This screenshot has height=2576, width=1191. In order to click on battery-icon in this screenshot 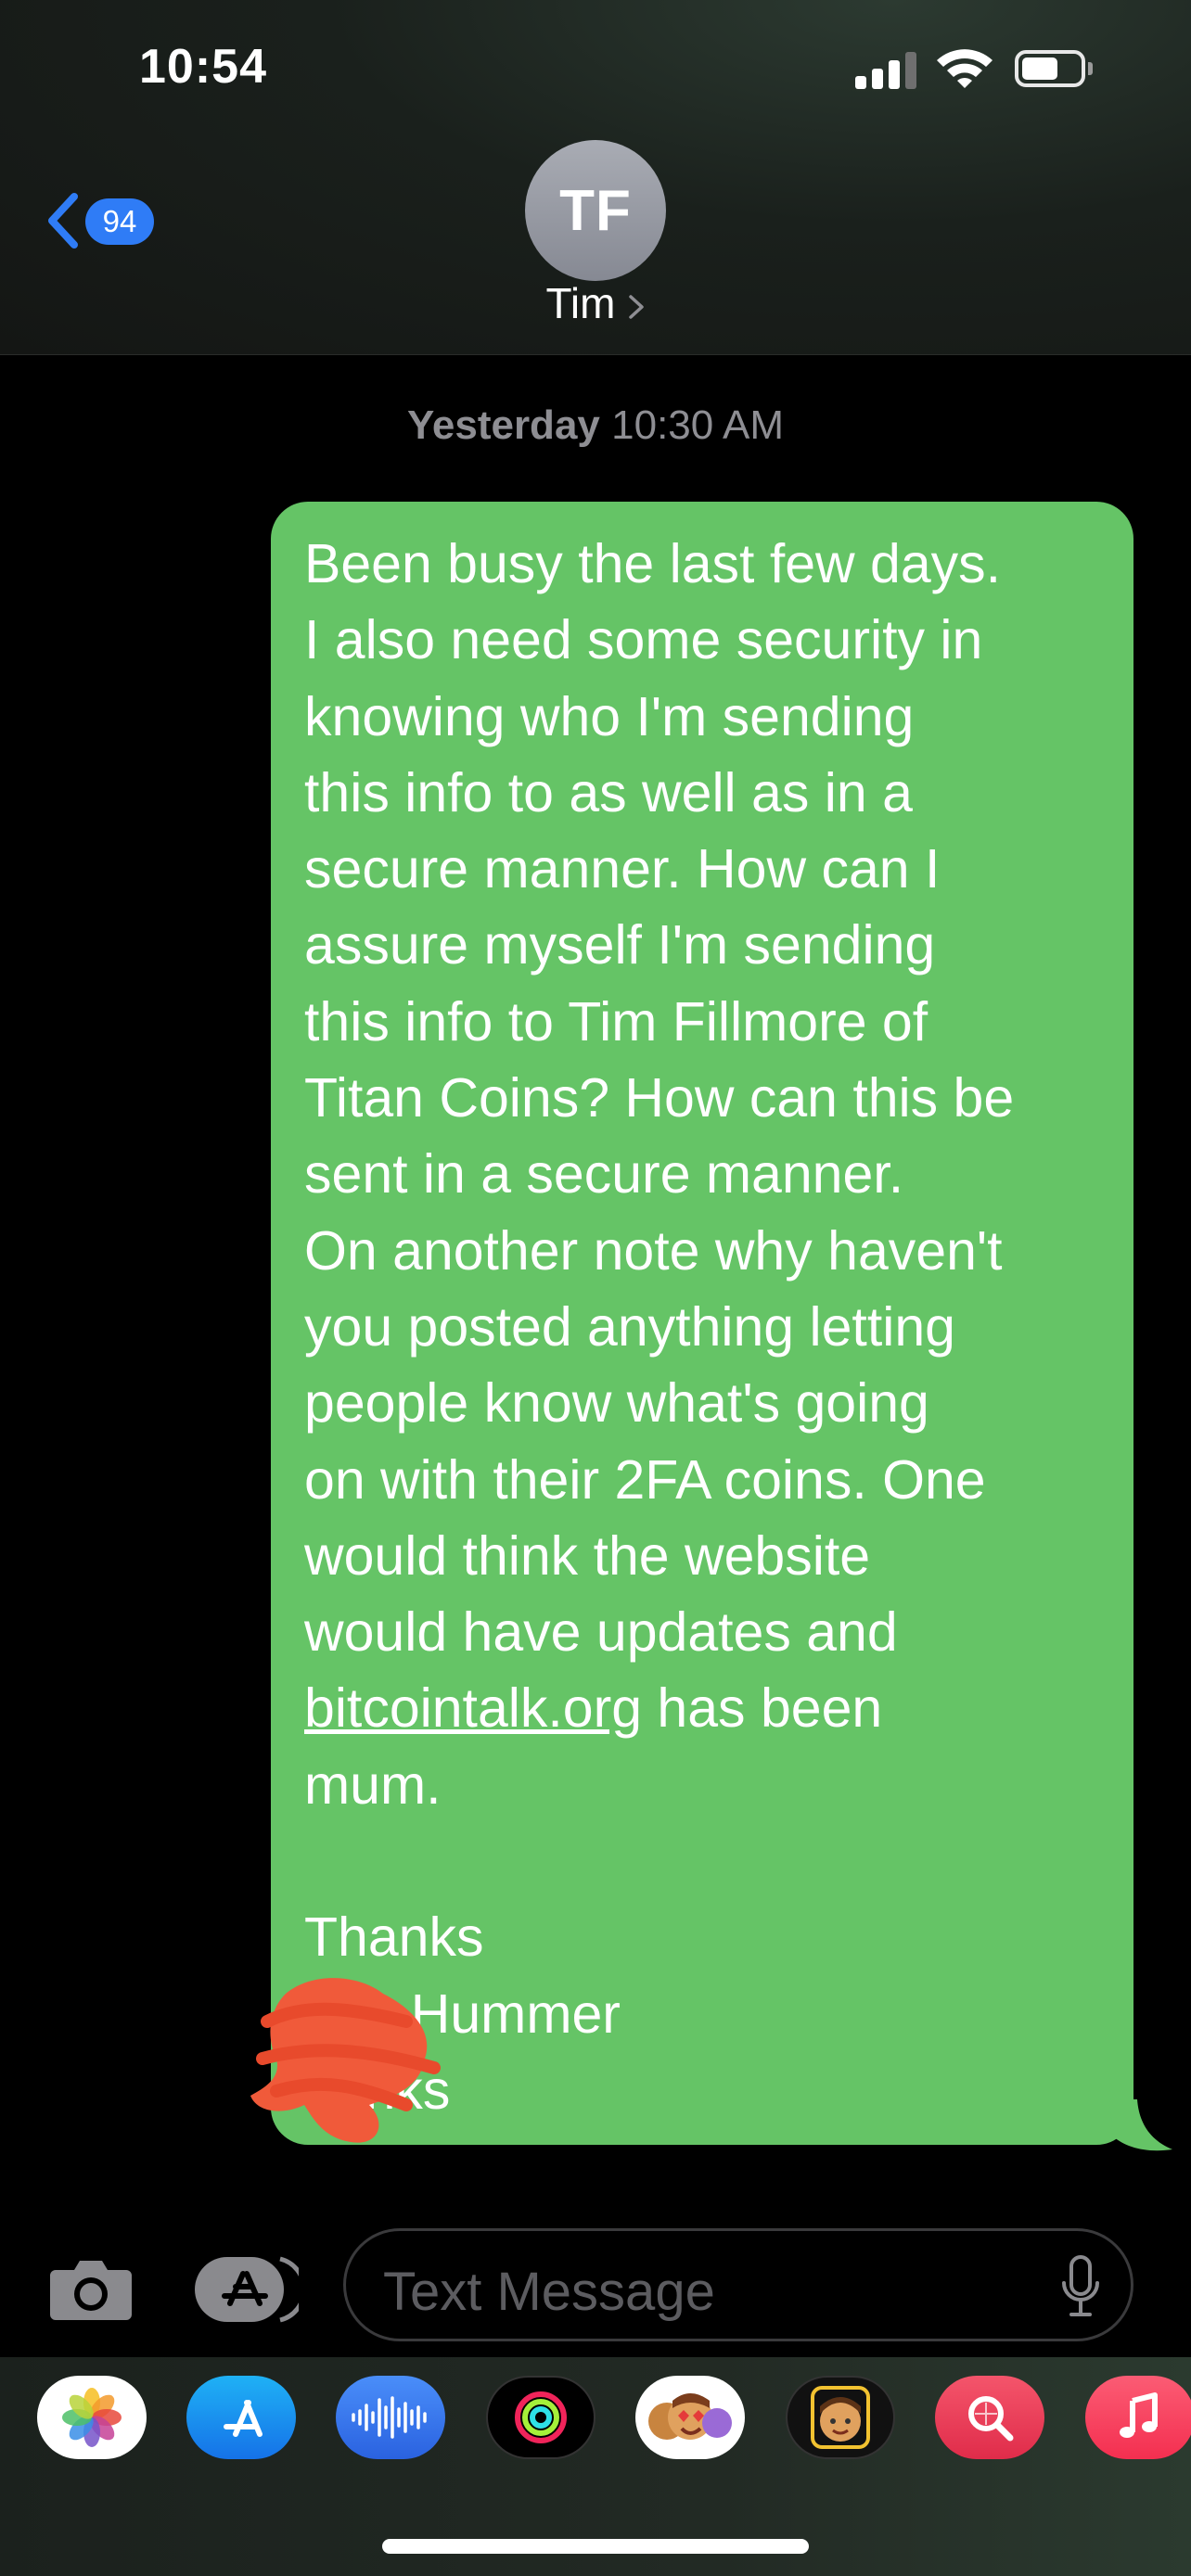, I will do `click(1054, 68)`.